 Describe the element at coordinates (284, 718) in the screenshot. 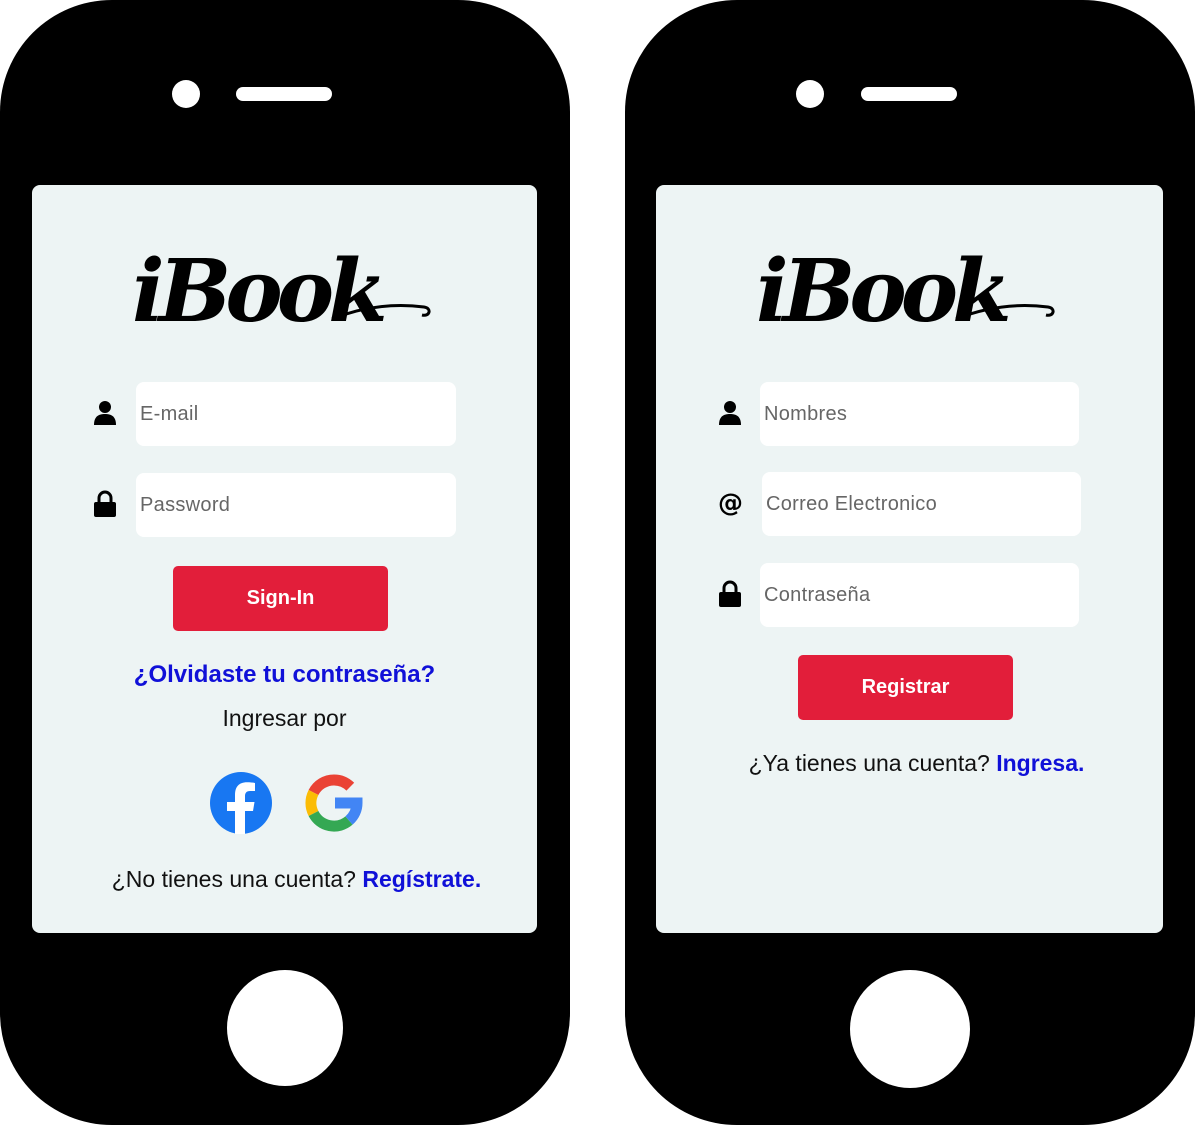

I see `ingresar-por-label: Ingresar por` at that location.